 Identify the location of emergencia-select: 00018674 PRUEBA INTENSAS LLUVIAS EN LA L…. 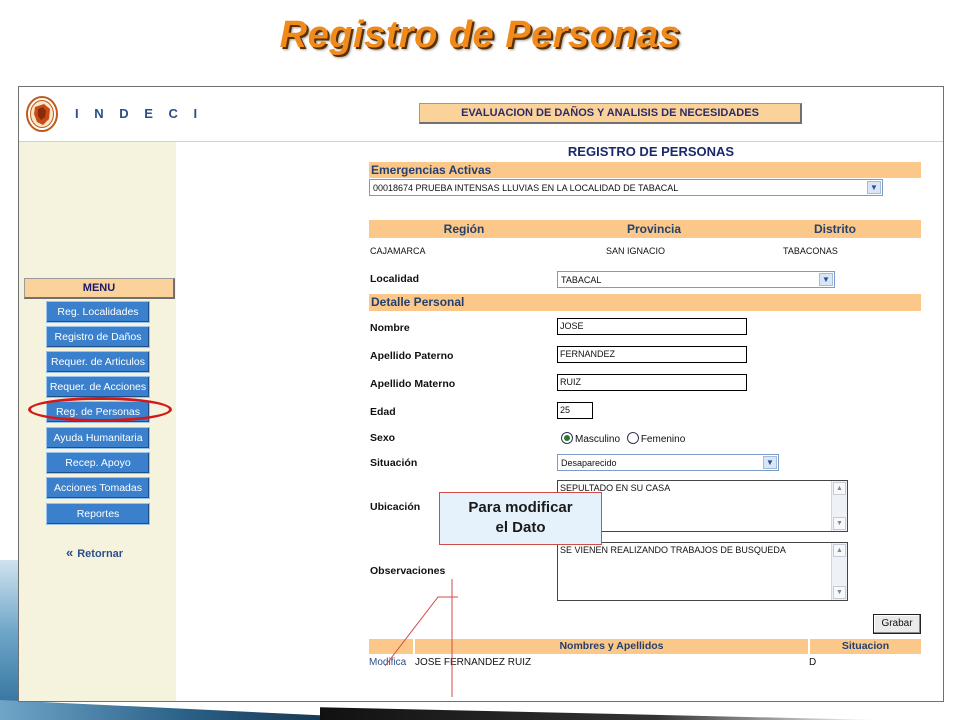
(626, 187).